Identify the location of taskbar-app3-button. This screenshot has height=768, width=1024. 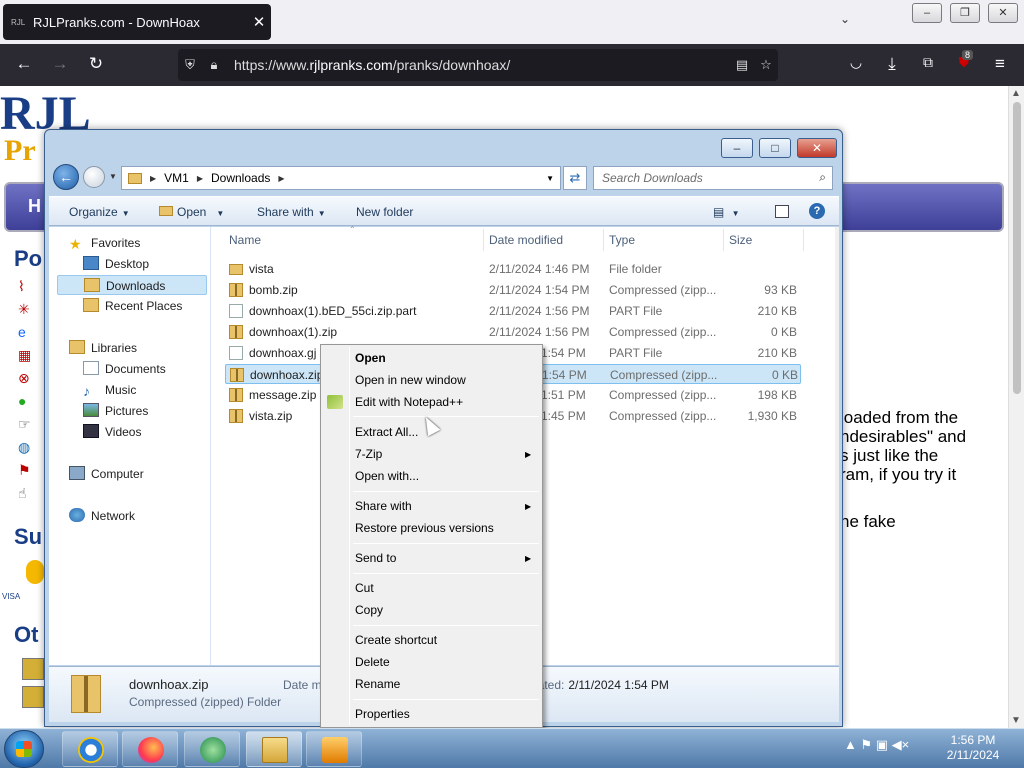
(212, 749).